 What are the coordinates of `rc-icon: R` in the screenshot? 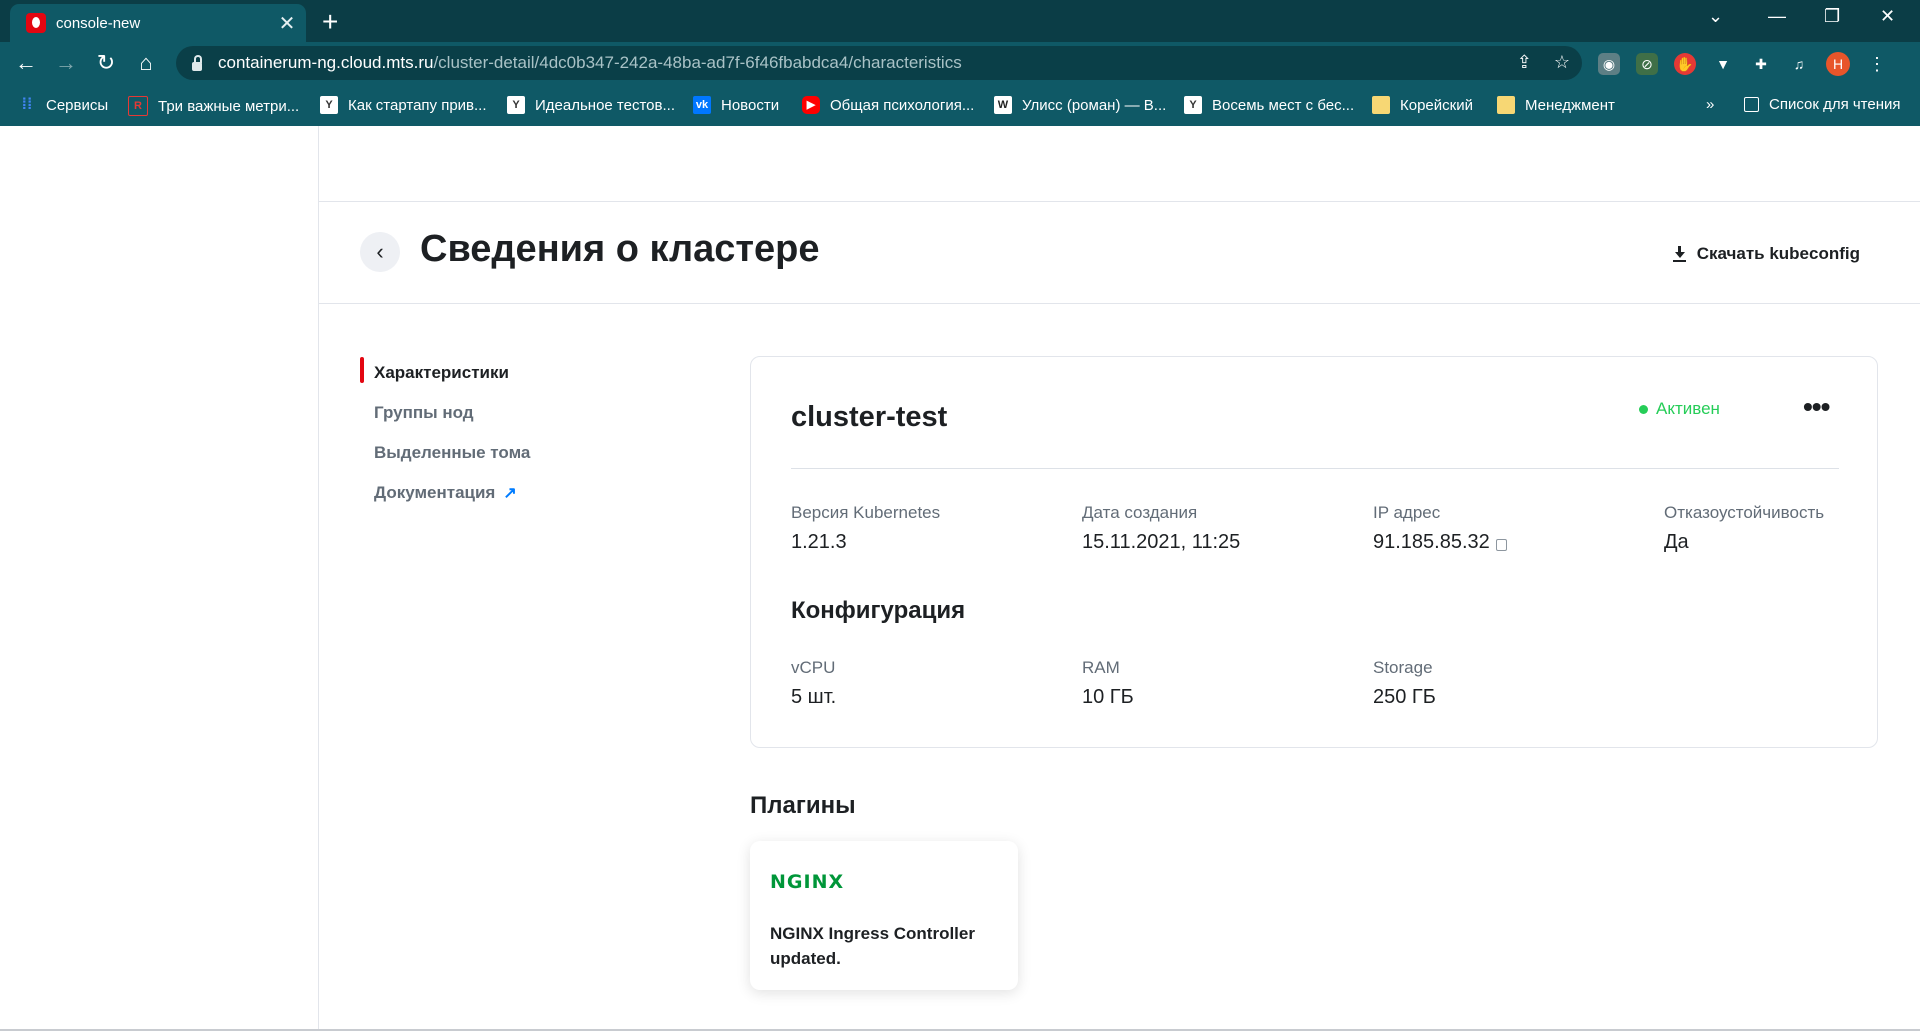 It's located at (138, 106).